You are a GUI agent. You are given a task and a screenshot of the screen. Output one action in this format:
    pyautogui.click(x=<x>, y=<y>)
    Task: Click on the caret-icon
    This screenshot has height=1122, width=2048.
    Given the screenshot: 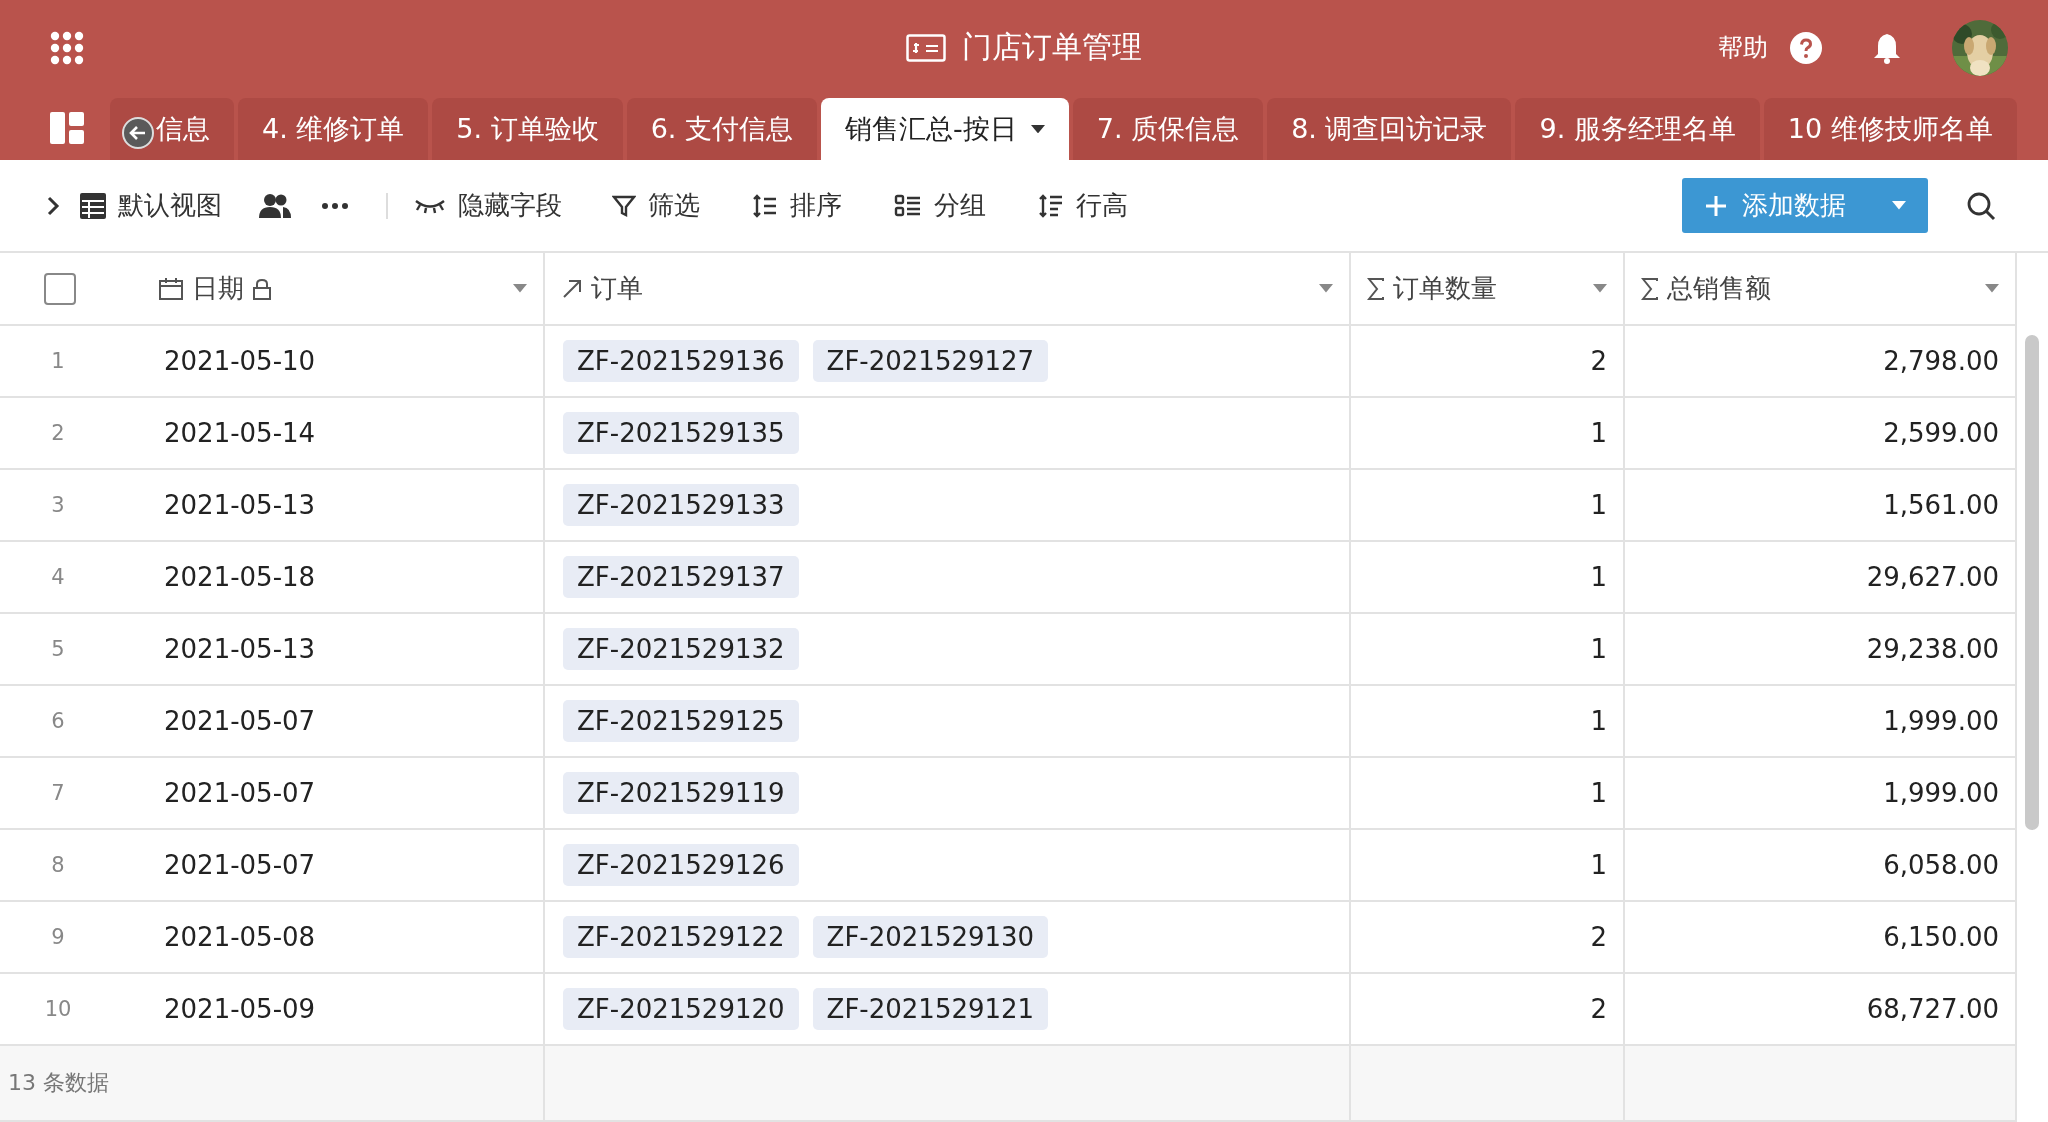 What is the action you would take?
    pyautogui.click(x=1899, y=205)
    